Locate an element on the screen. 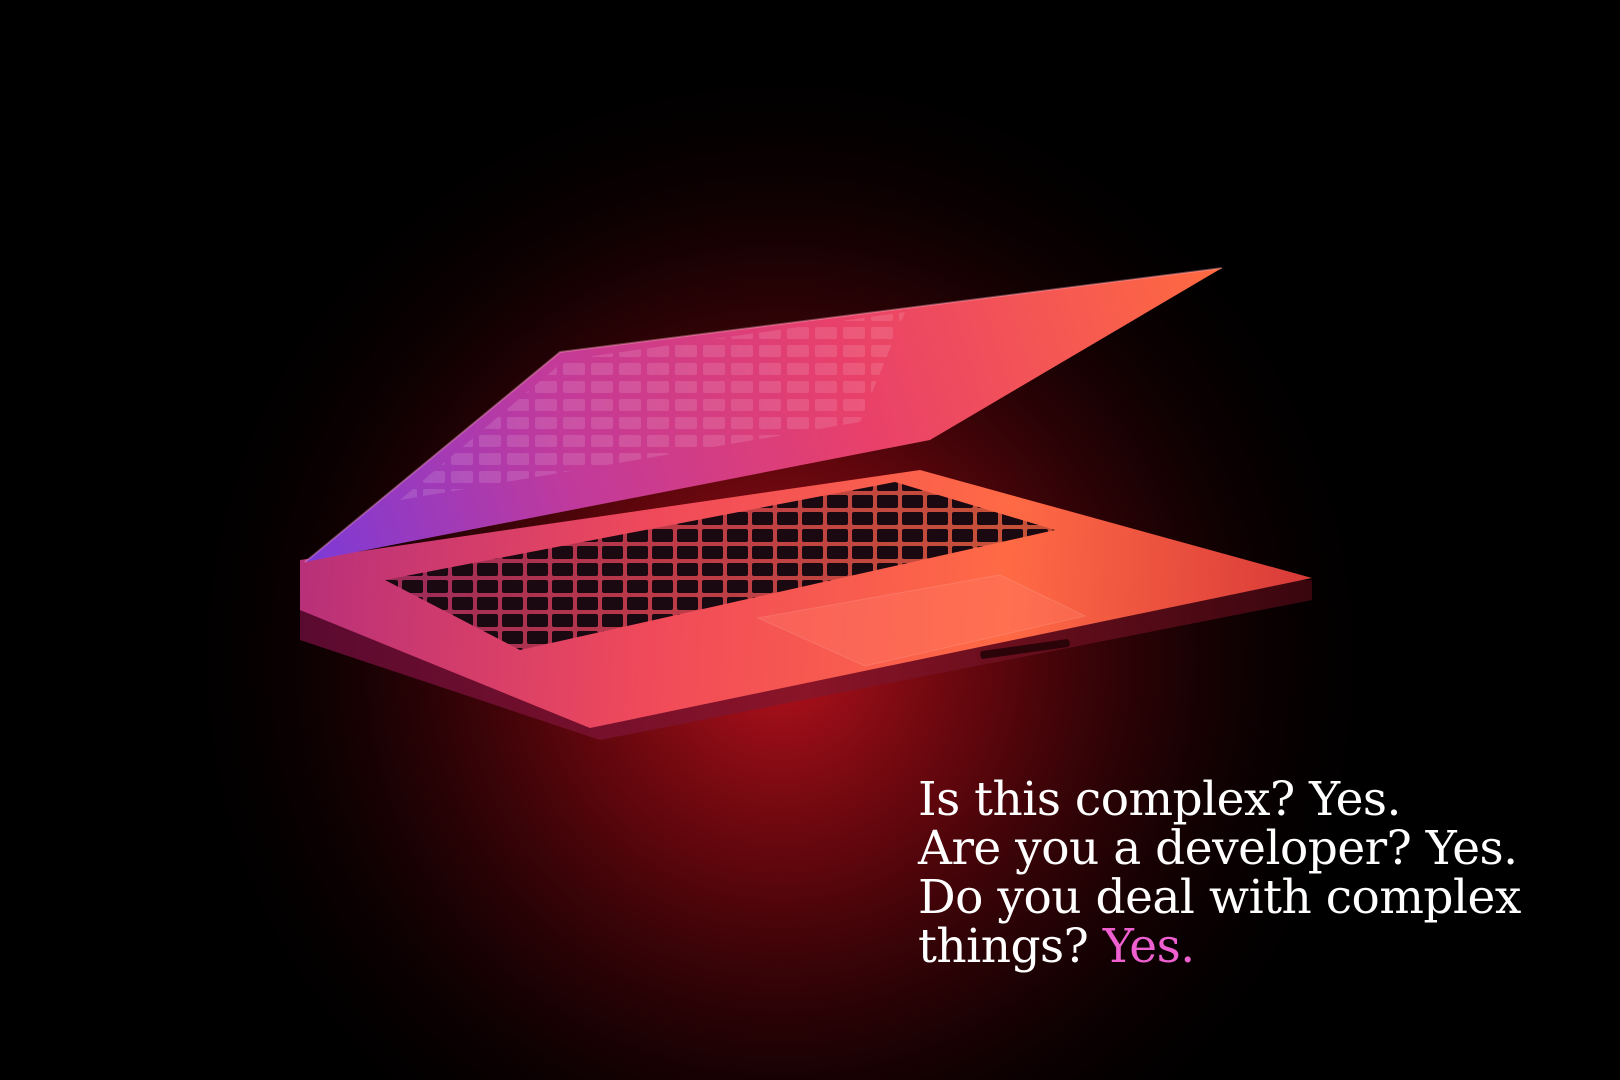 The image size is (1620, 1080). caption-accent: Yes. is located at coordinates (1148, 946).